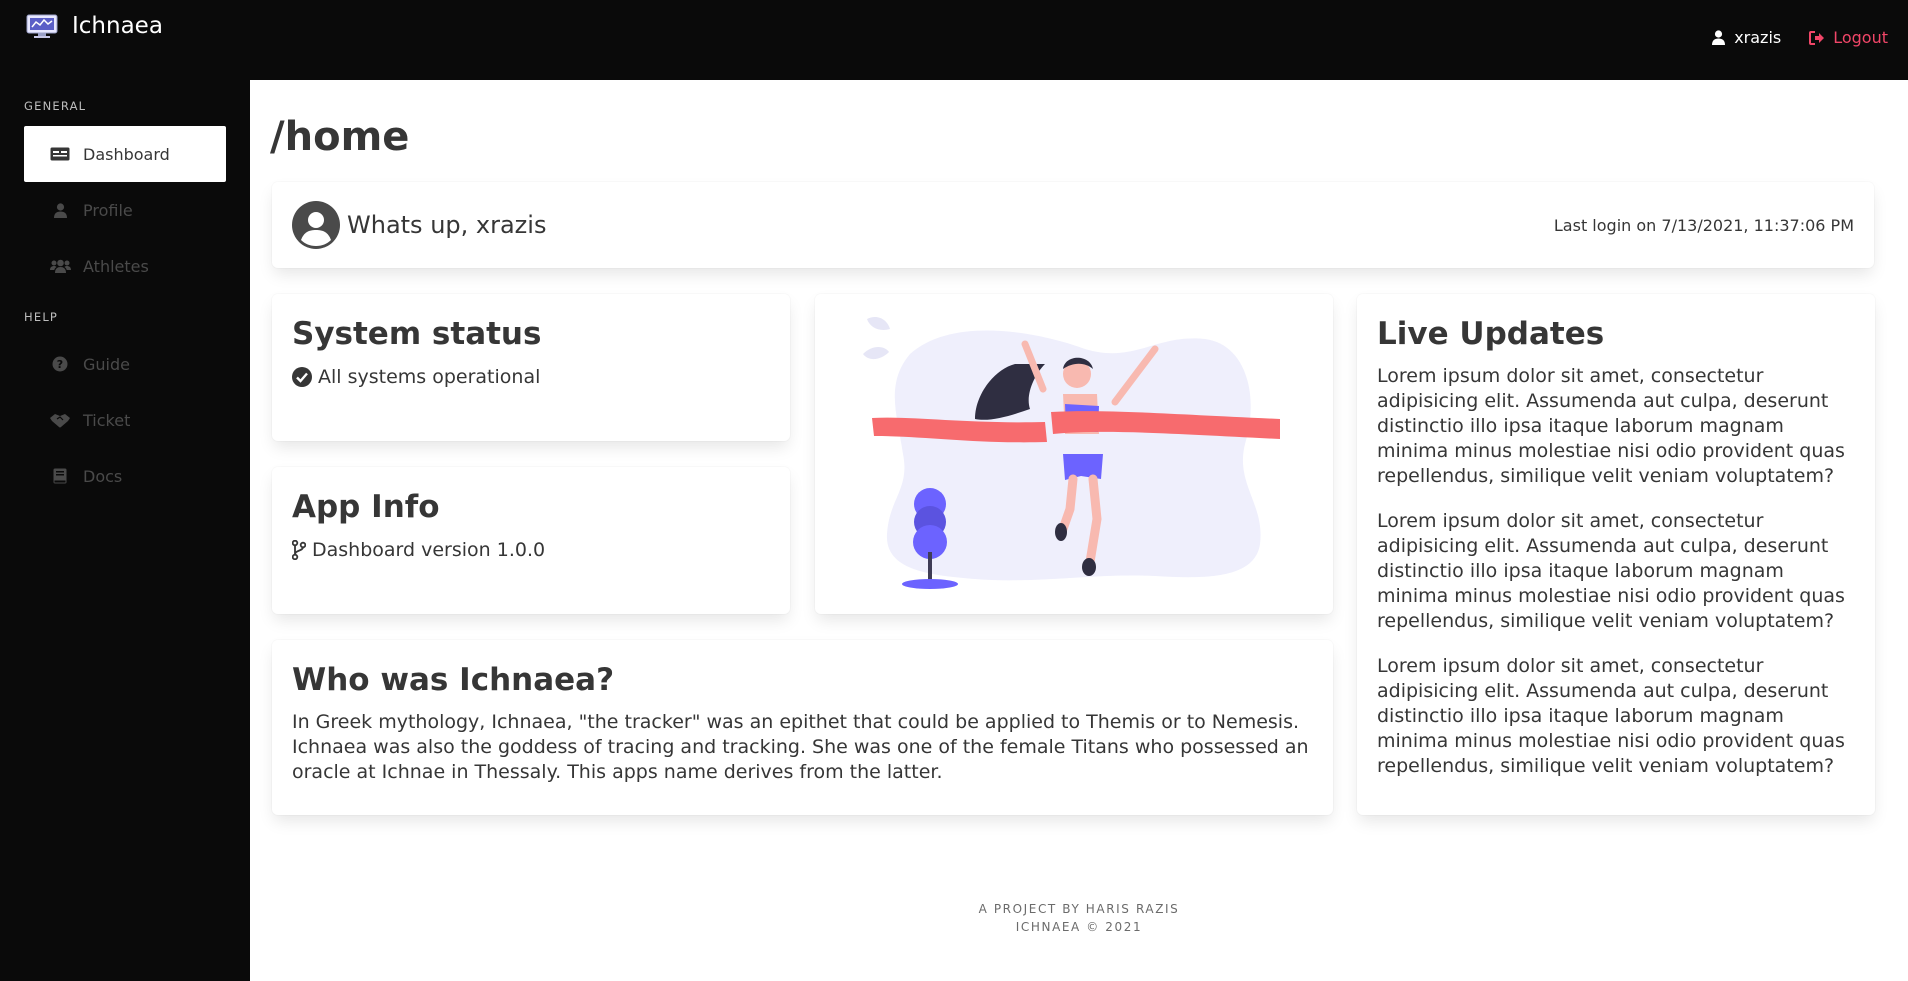  I want to click on brand: Ichnaea, so click(94, 26).